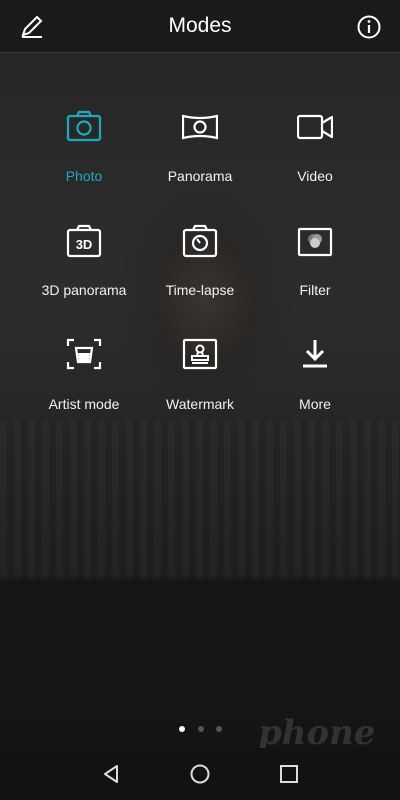  What do you see at coordinates (200, 126) in the screenshot?
I see `panorama-icon` at bounding box center [200, 126].